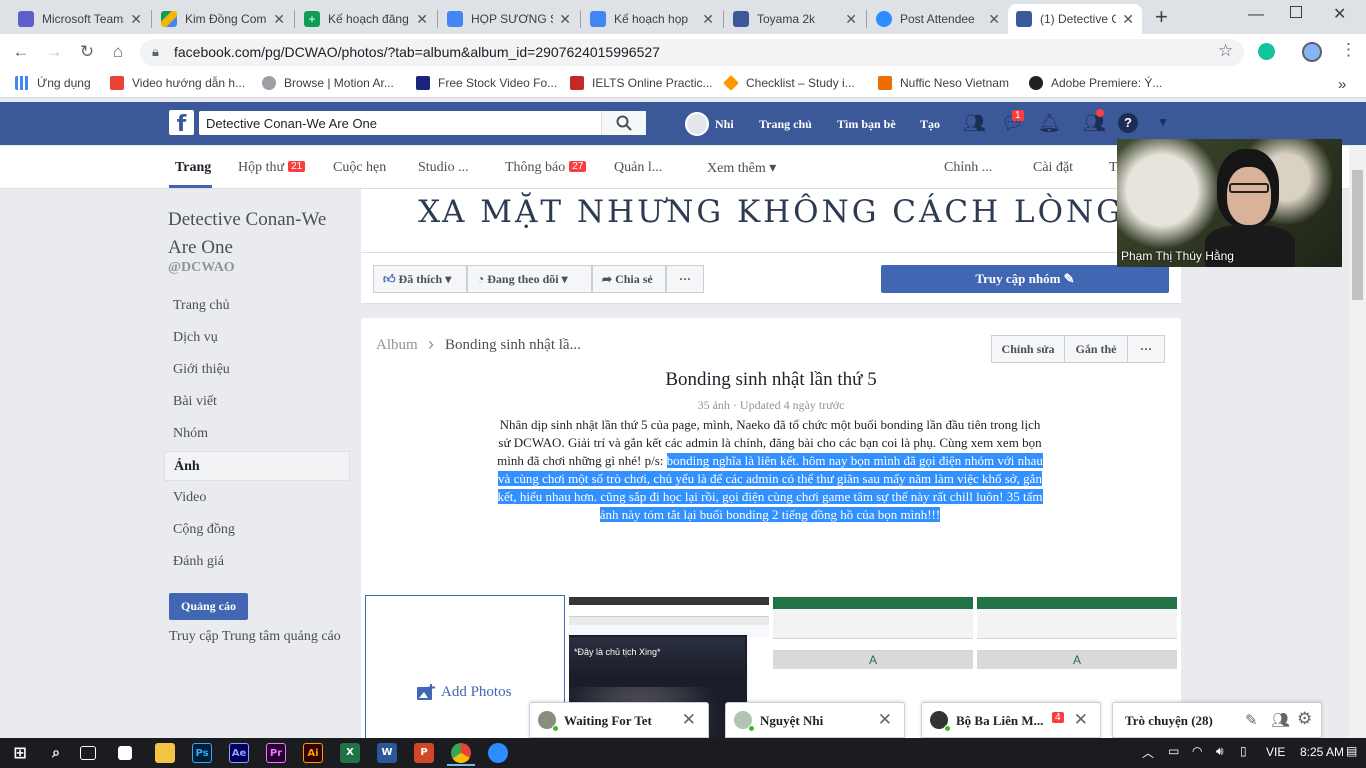 Image resolution: width=1366 pixels, height=768 pixels. I want to click on task-view-icon, so click(88, 753).